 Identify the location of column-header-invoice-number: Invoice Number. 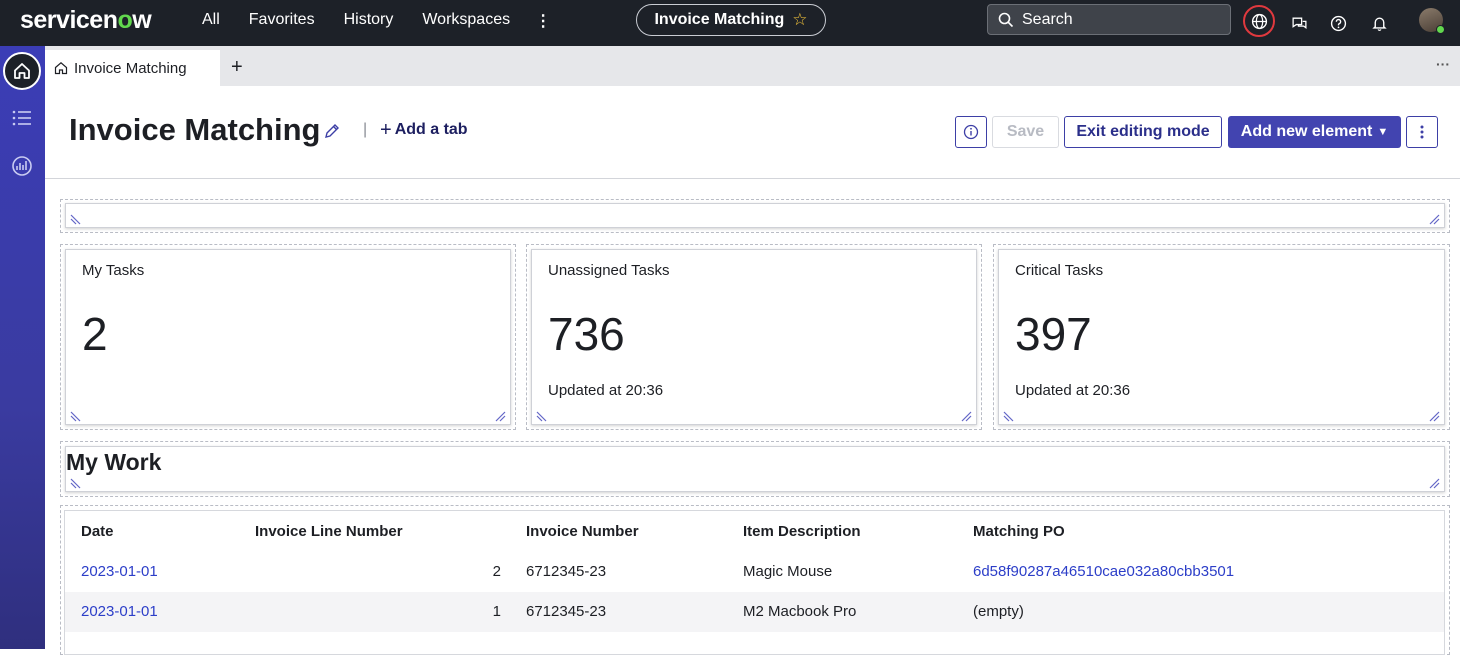
(582, 531).